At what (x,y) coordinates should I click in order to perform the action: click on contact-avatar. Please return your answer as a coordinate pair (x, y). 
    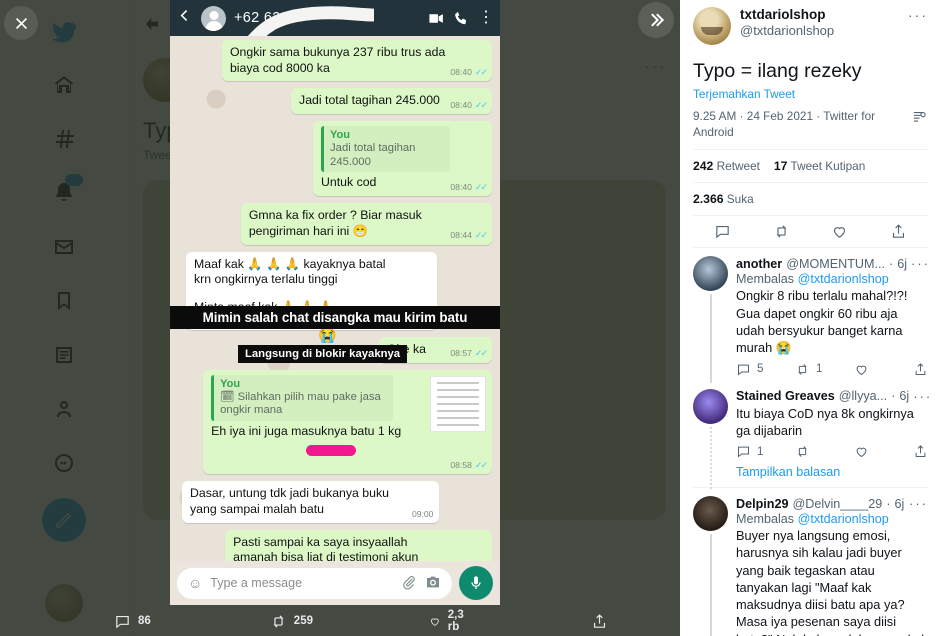
    Looking at the image, I should click on (213, 18).